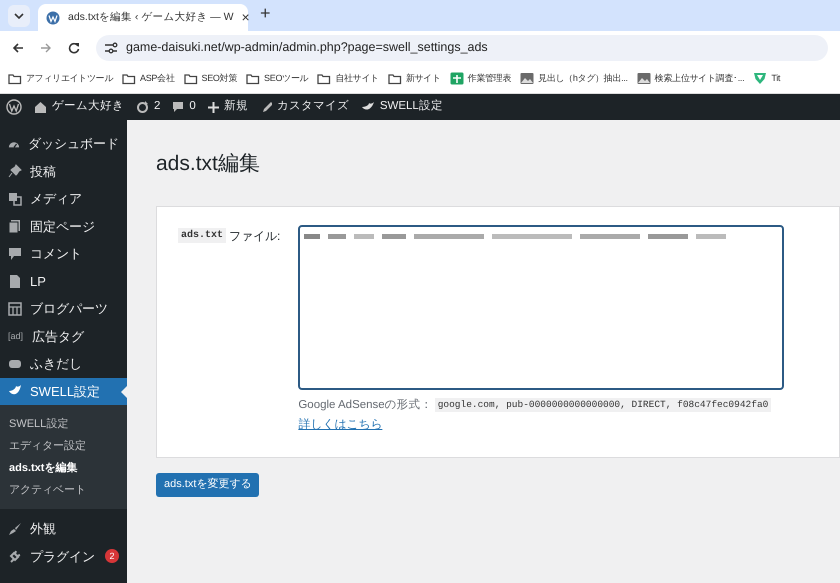  I want to click on comments-link: 0, so click(184, 107).